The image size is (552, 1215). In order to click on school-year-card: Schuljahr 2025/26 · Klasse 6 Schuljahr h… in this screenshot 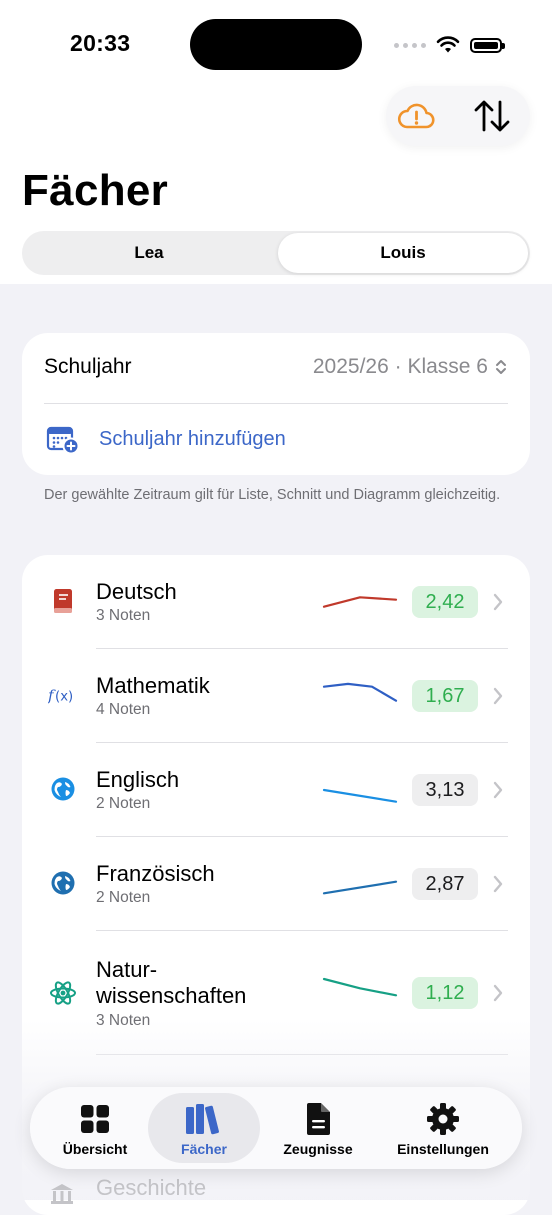, I will do `click(276, 404)`.